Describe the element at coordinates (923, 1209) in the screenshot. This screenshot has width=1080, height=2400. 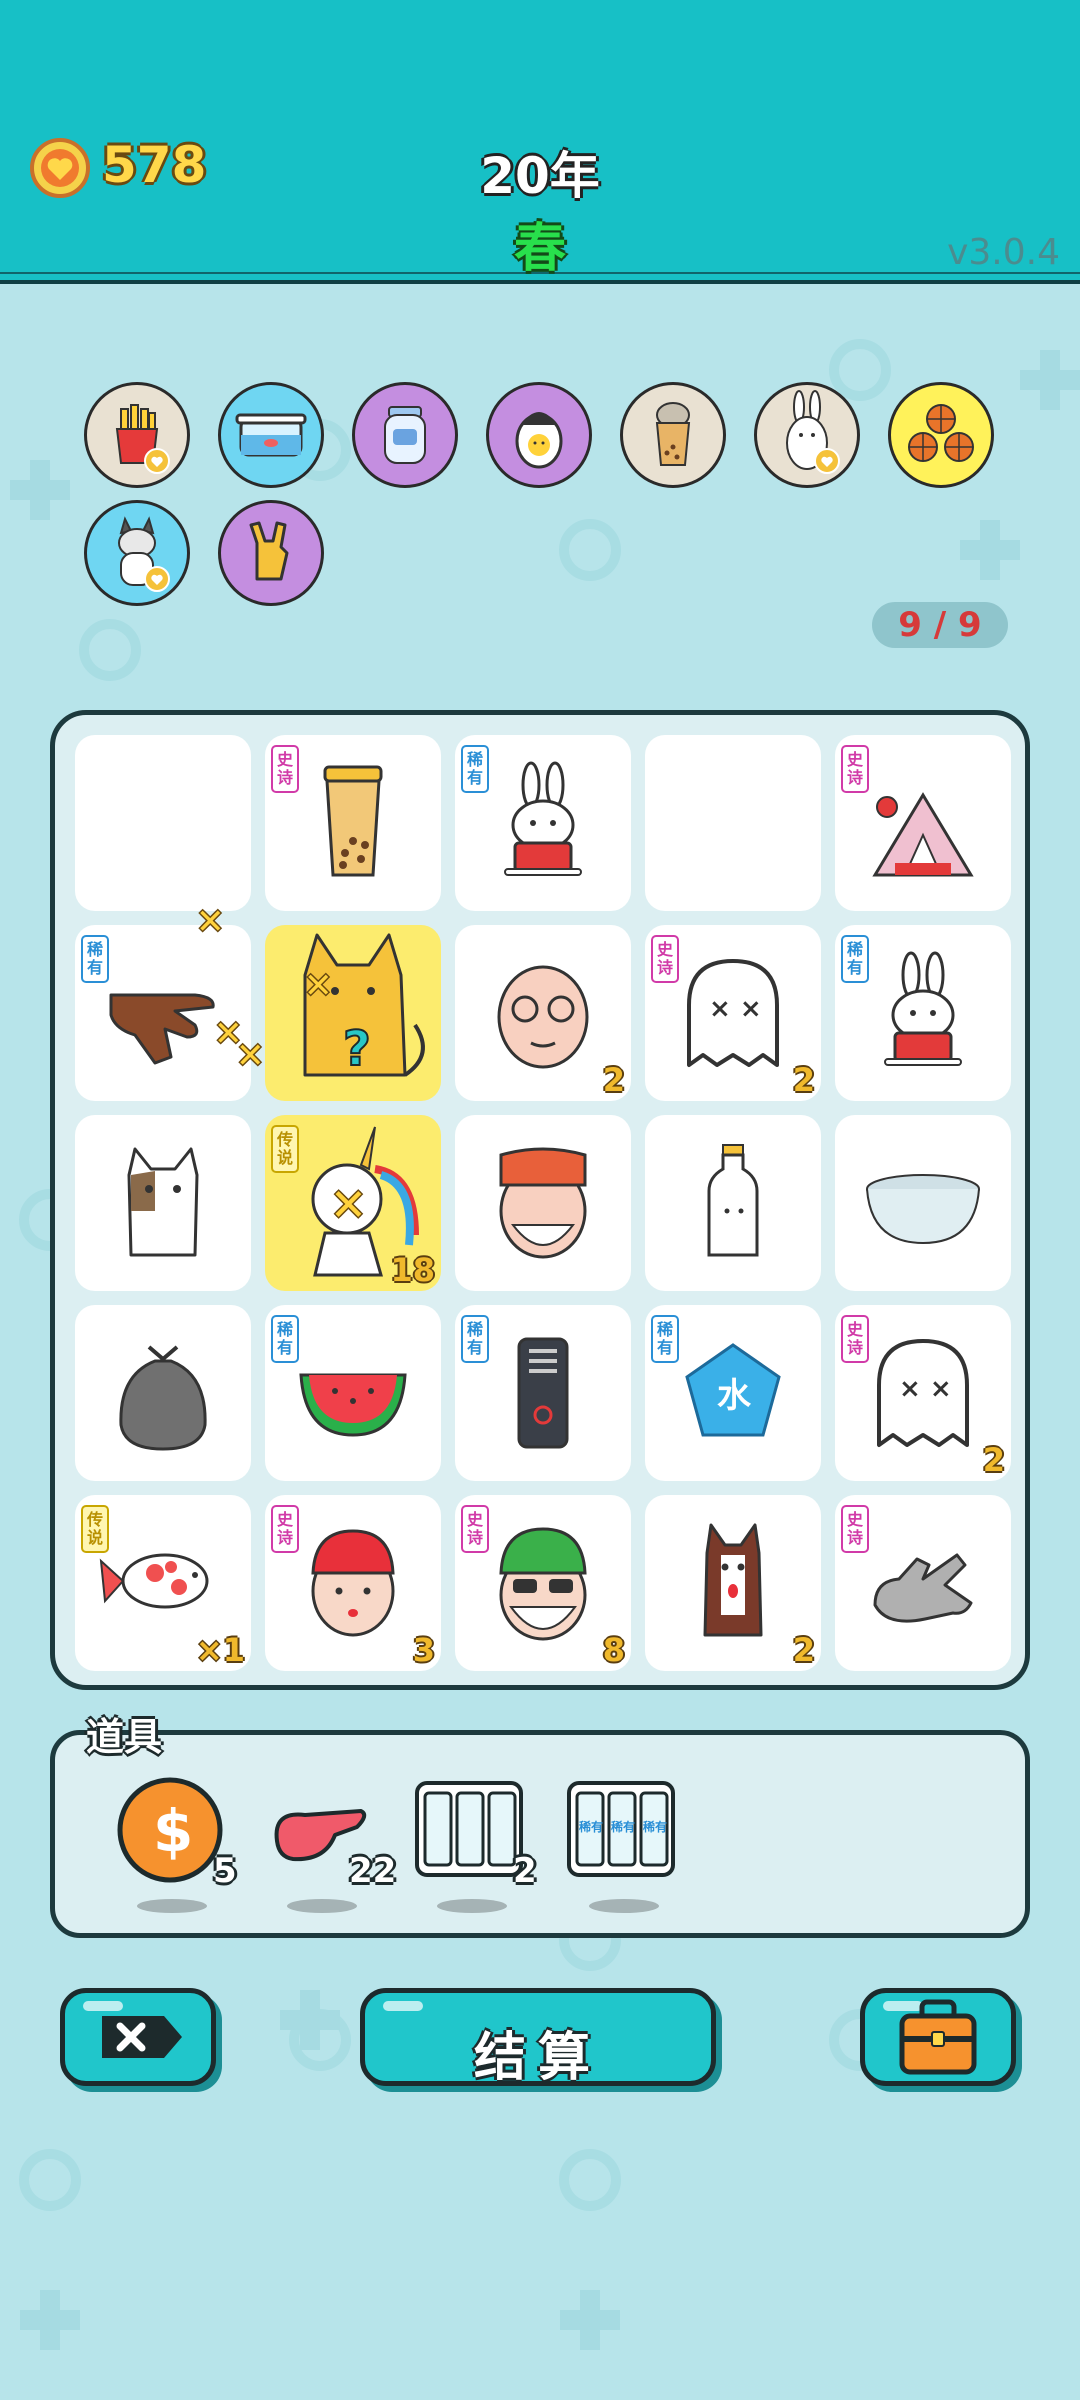
I see `bowl-icon` at that location.